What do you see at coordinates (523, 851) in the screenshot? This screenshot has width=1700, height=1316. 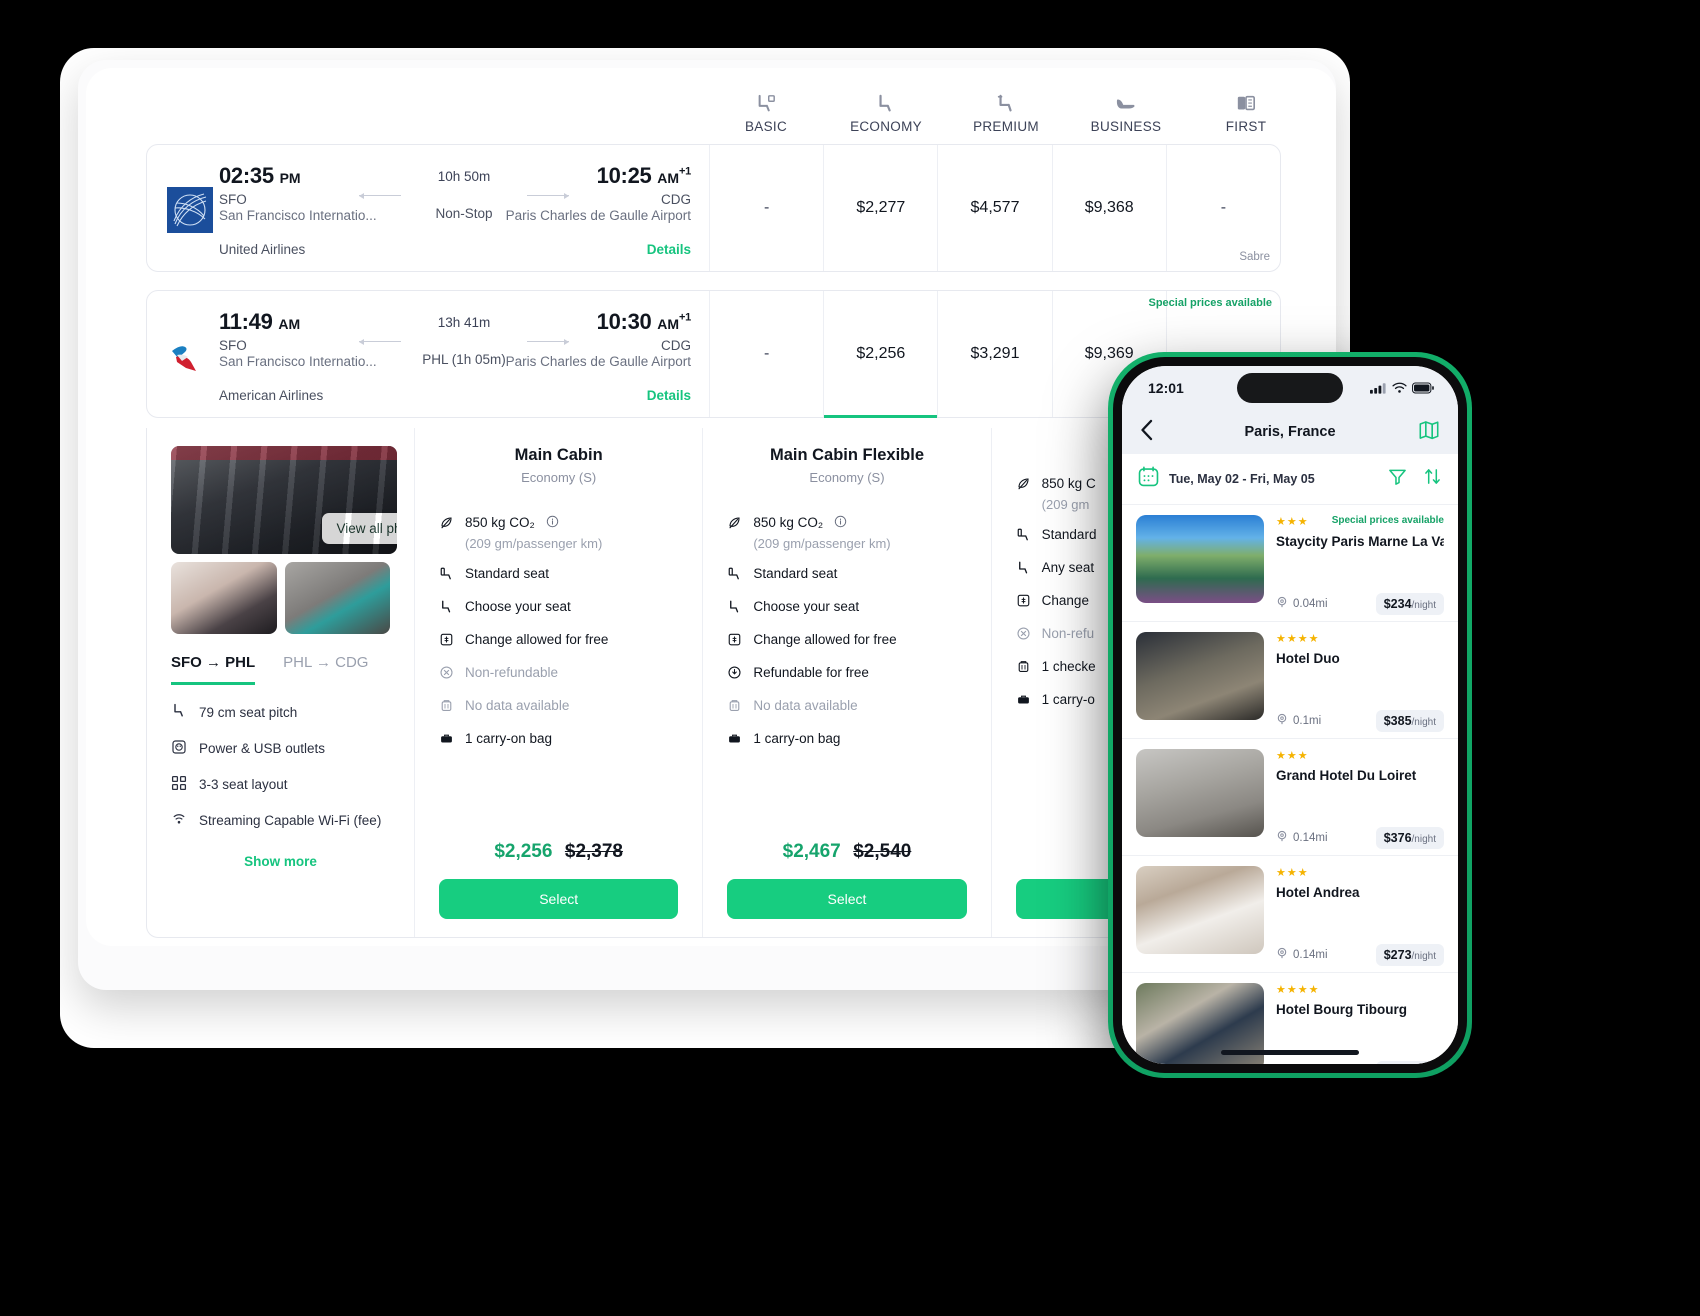 I see `price-current: $2,256` at bounding box center [523, 851].